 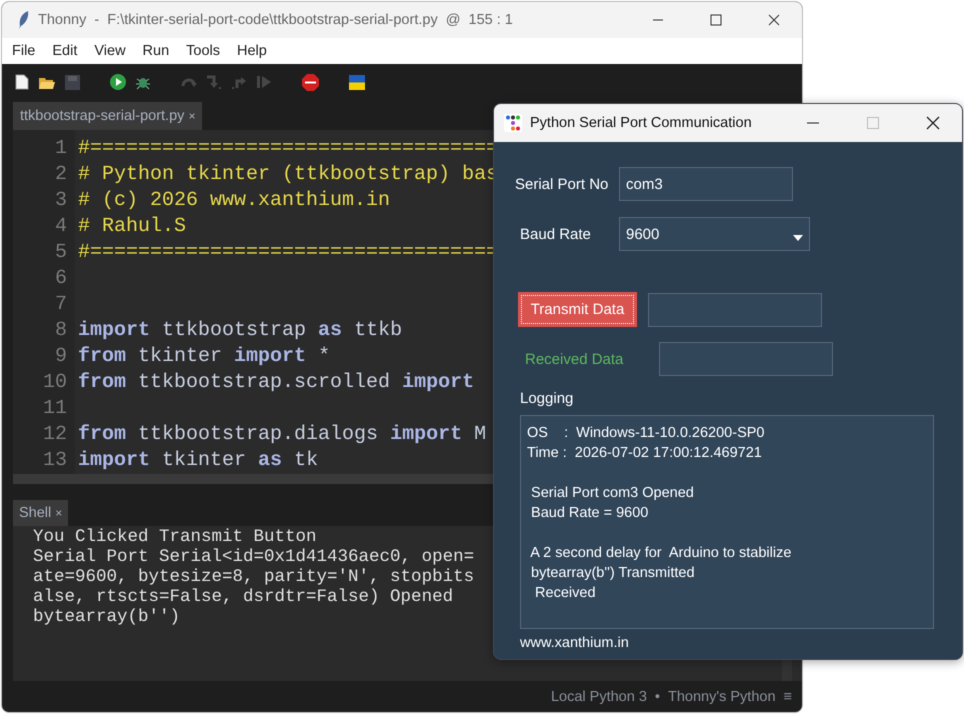 I want to click on editor-tab: ttkbootstrap-serial-port.py ×, so click(x=107, y=116).